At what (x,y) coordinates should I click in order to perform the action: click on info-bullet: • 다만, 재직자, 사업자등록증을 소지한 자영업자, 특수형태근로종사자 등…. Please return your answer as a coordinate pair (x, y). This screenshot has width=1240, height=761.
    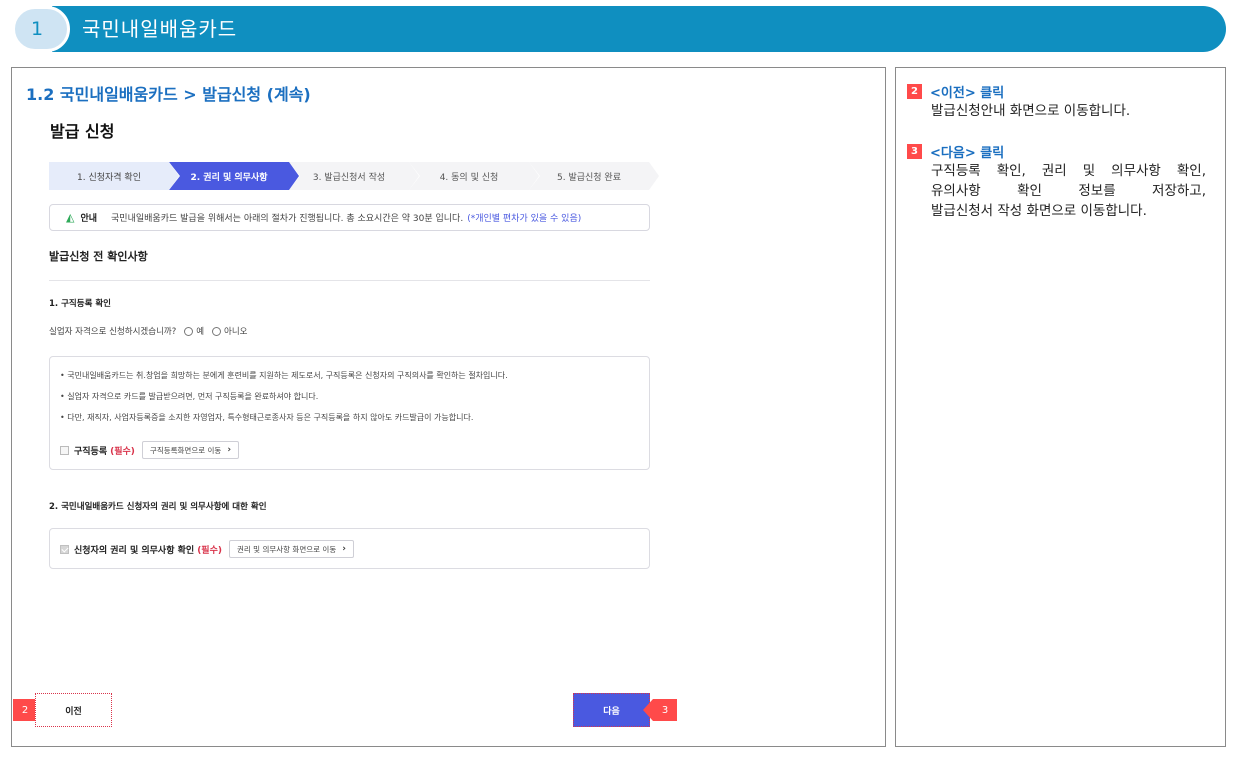
    Looking at the image, I should click on (267, 417).